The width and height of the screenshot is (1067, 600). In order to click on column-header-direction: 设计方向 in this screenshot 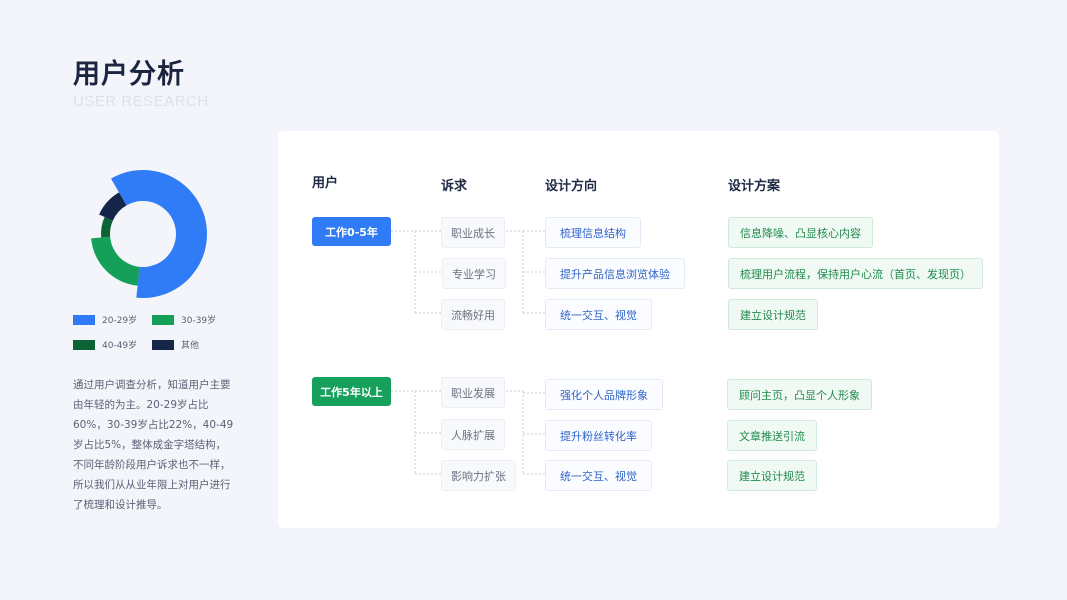, I will do `click(571, 186)`.